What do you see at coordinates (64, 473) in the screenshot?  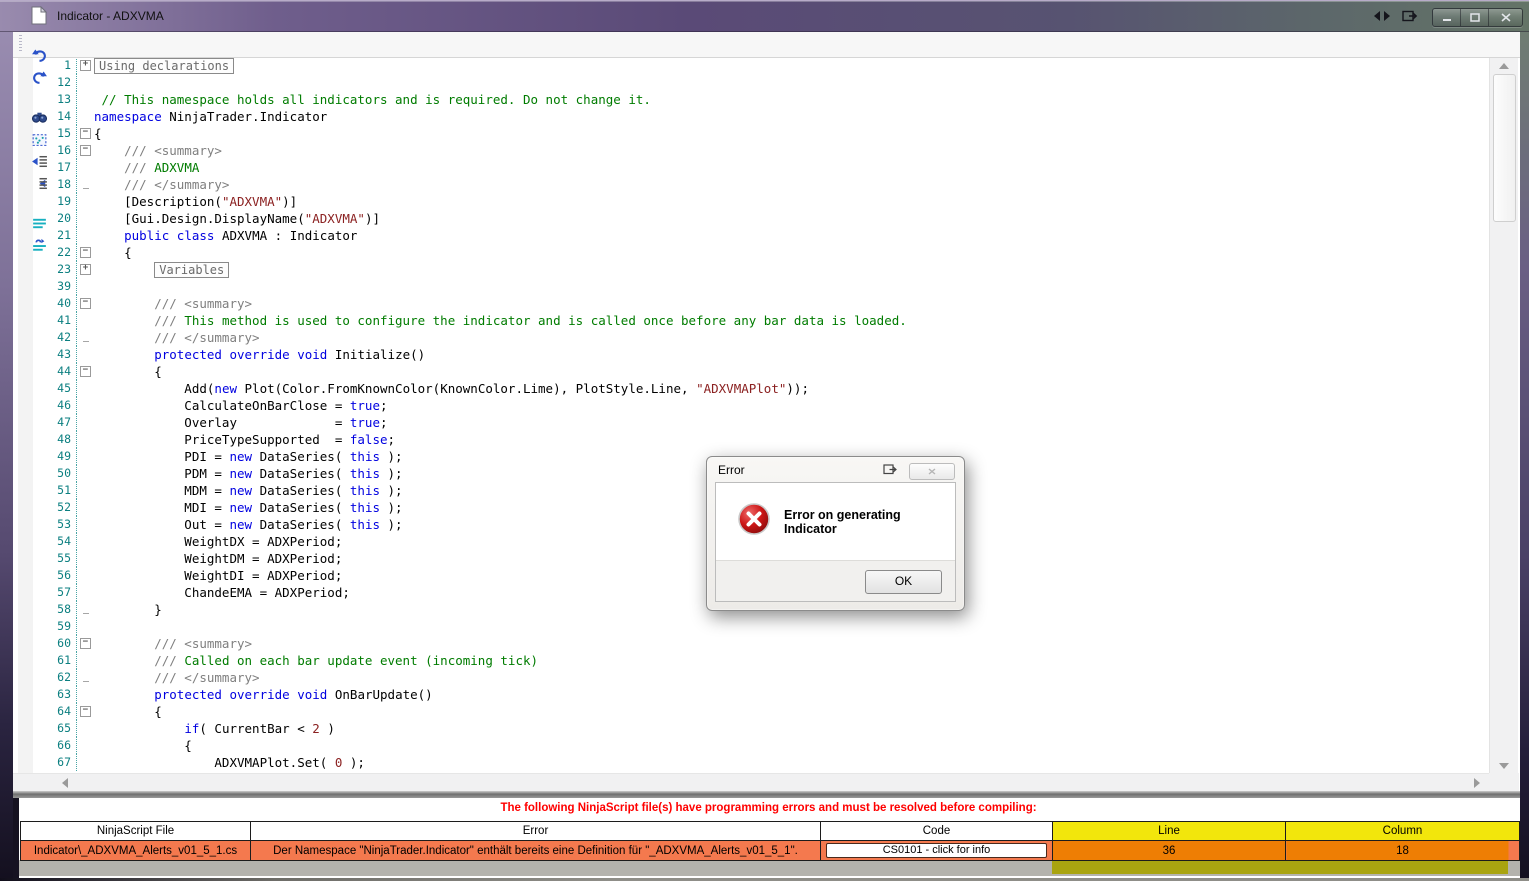 I see `line-number: 50` at bounding box center [64, 473].